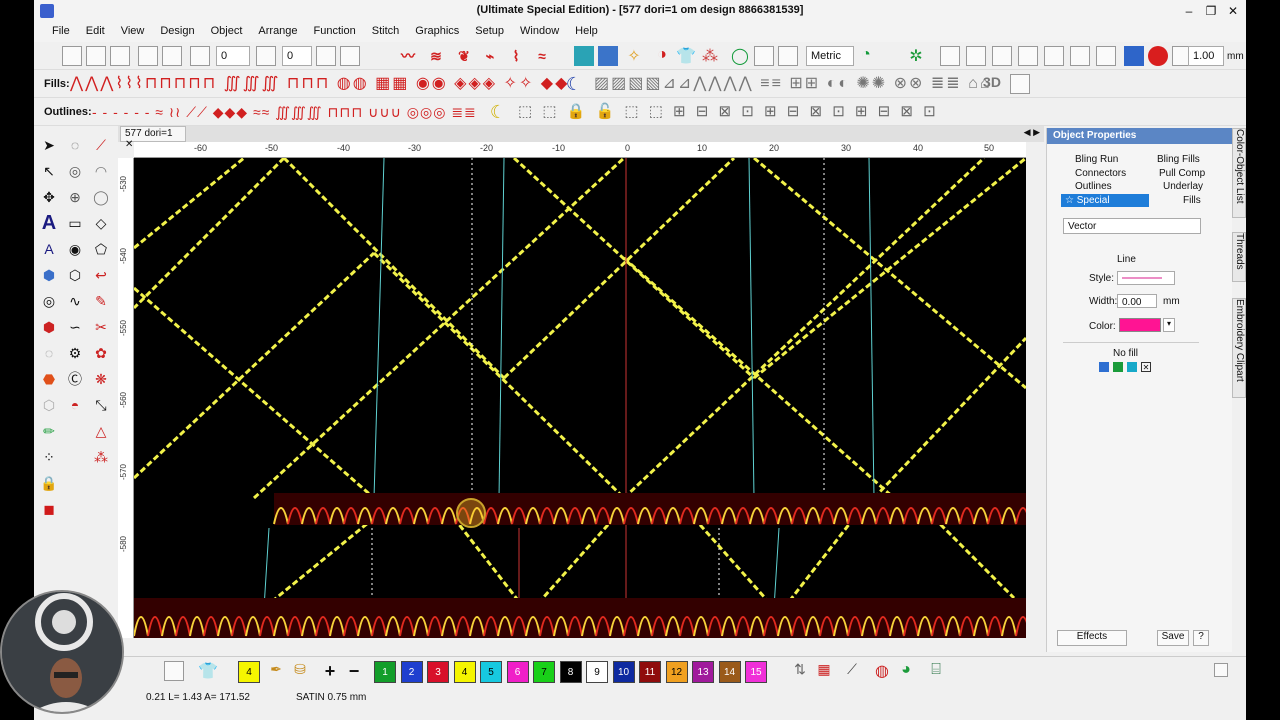  Describe the element at coordinates (992, 84) in the screenshot. I see `threed-icon: 3D` at that location.